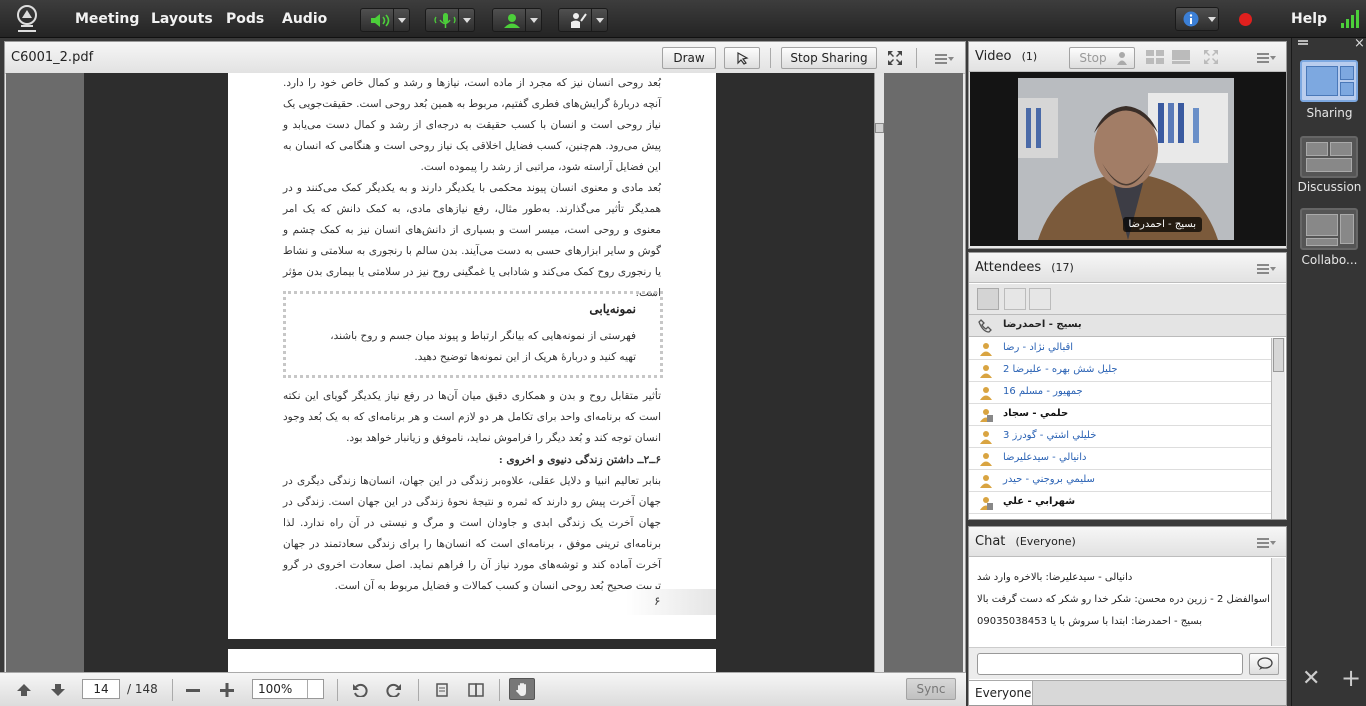 Image resolution: width=1366 pixels, height=706 pixels. What do you see at coordinates (1127, 692) in the screenshot?
I see `chat-tabs: Everyone` at bounding box center [1127, 692].